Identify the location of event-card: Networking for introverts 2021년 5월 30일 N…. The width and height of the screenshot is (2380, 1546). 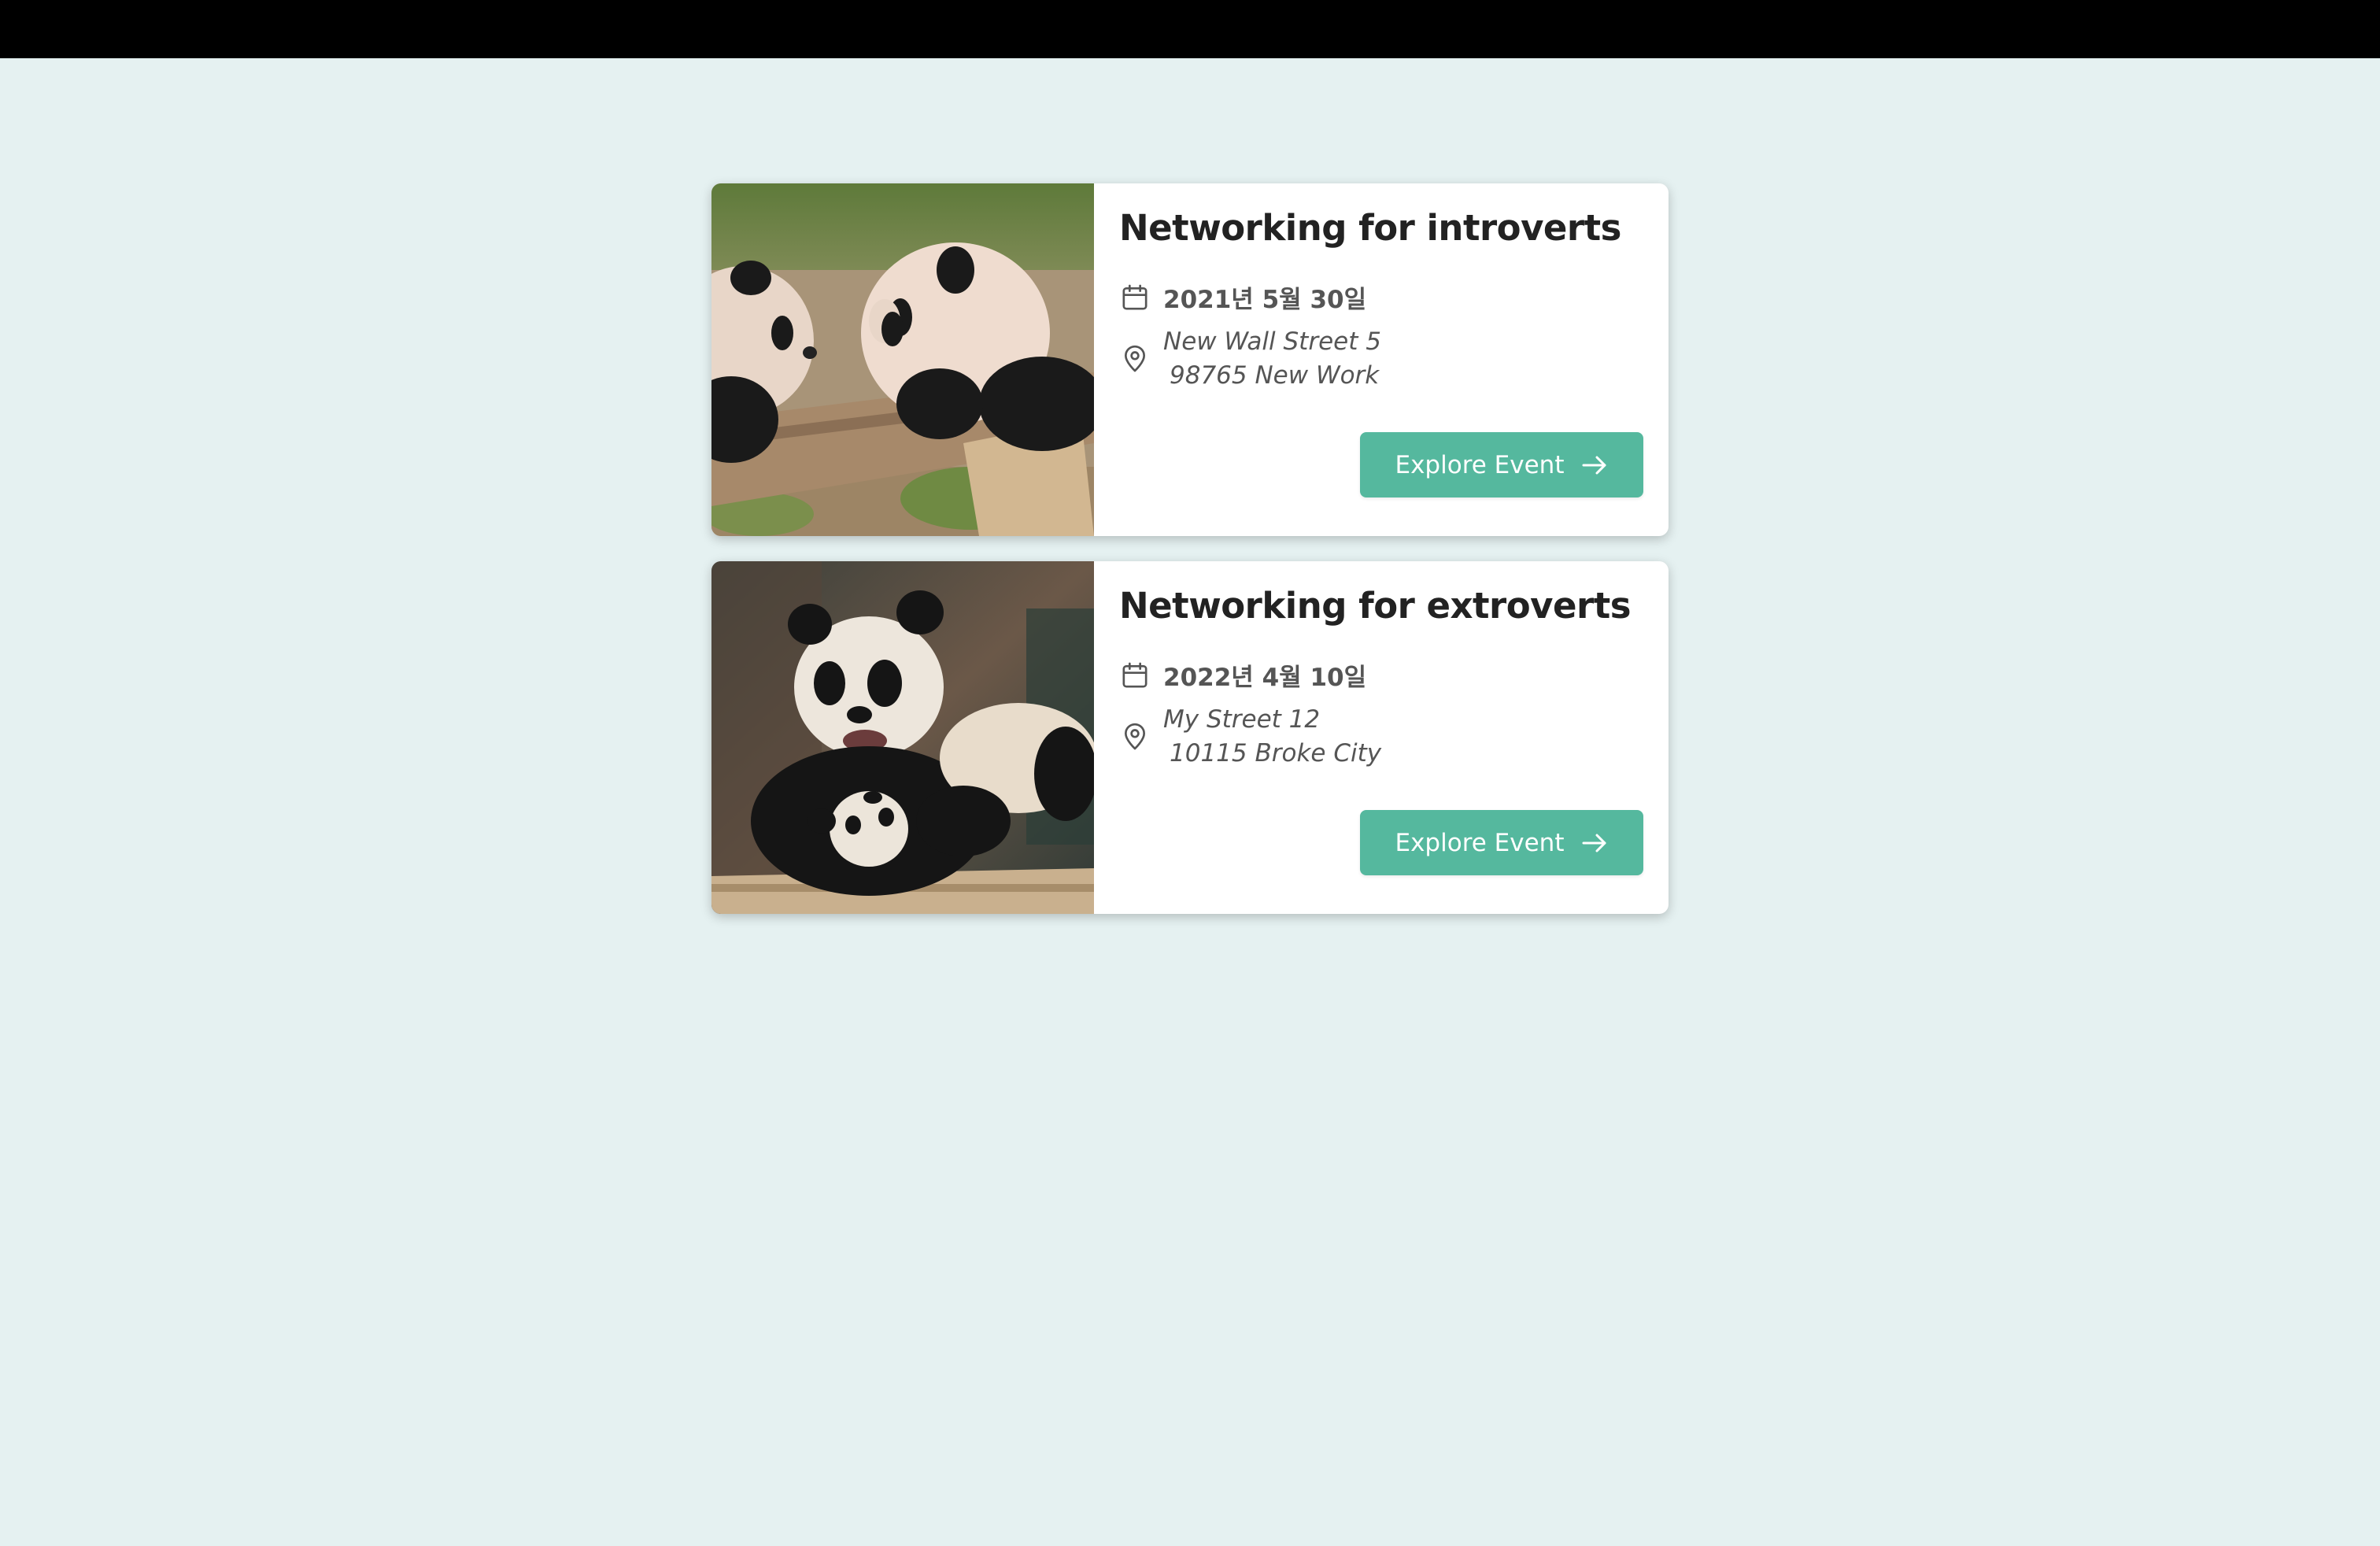
(1190, 360).